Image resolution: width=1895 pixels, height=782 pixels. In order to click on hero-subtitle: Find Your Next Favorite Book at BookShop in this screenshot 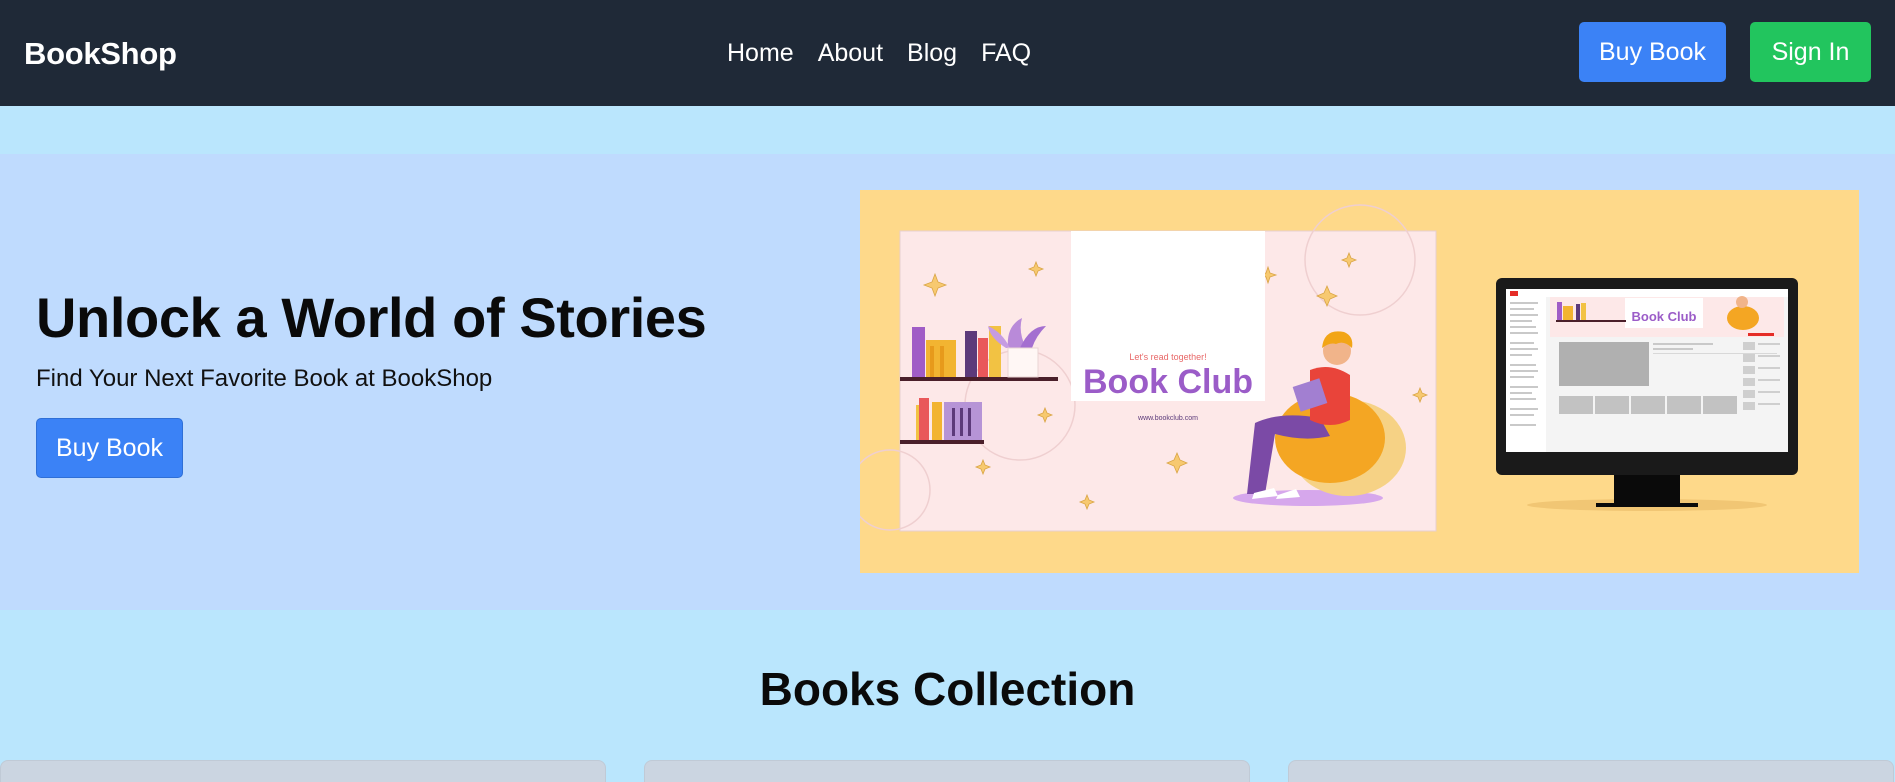, I will do `click(264, 378)`.